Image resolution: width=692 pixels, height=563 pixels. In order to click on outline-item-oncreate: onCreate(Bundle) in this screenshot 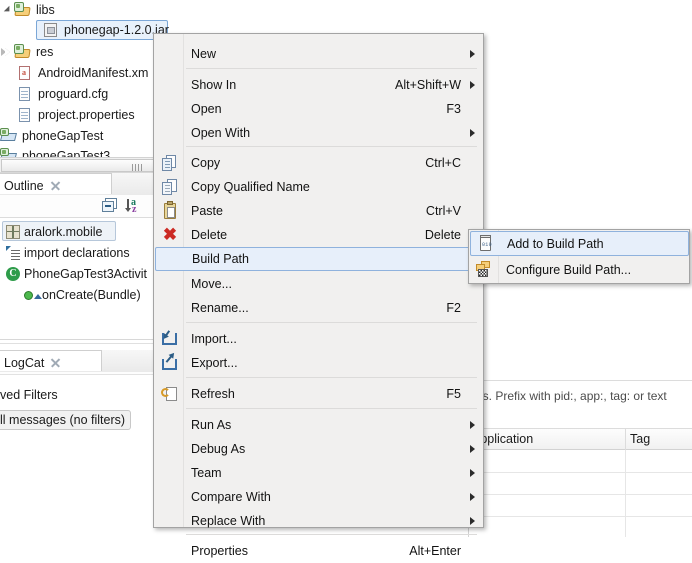, I will do `click(81, 294)`.